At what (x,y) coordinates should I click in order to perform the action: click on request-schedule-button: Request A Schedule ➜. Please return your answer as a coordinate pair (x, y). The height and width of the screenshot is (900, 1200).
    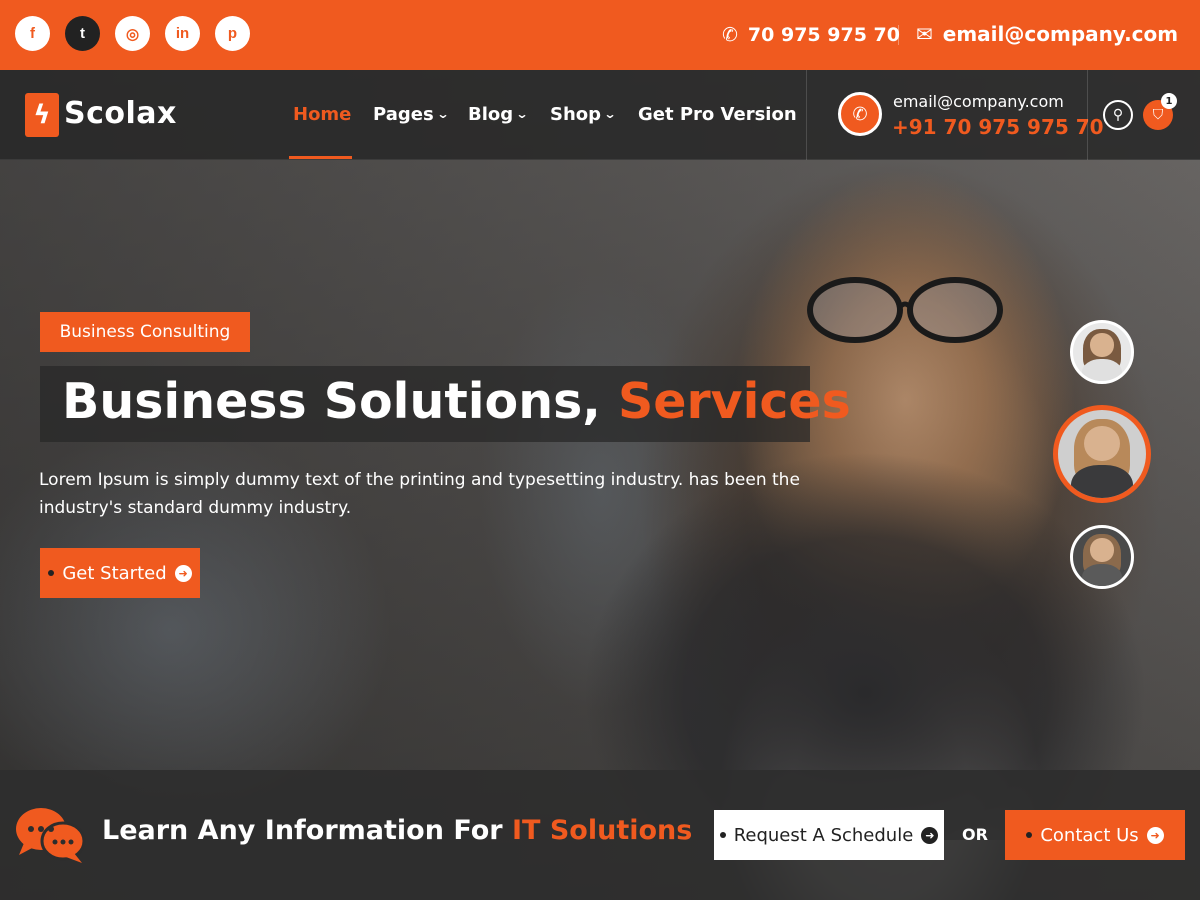
    Looking at the image, I should click on (829, 835).